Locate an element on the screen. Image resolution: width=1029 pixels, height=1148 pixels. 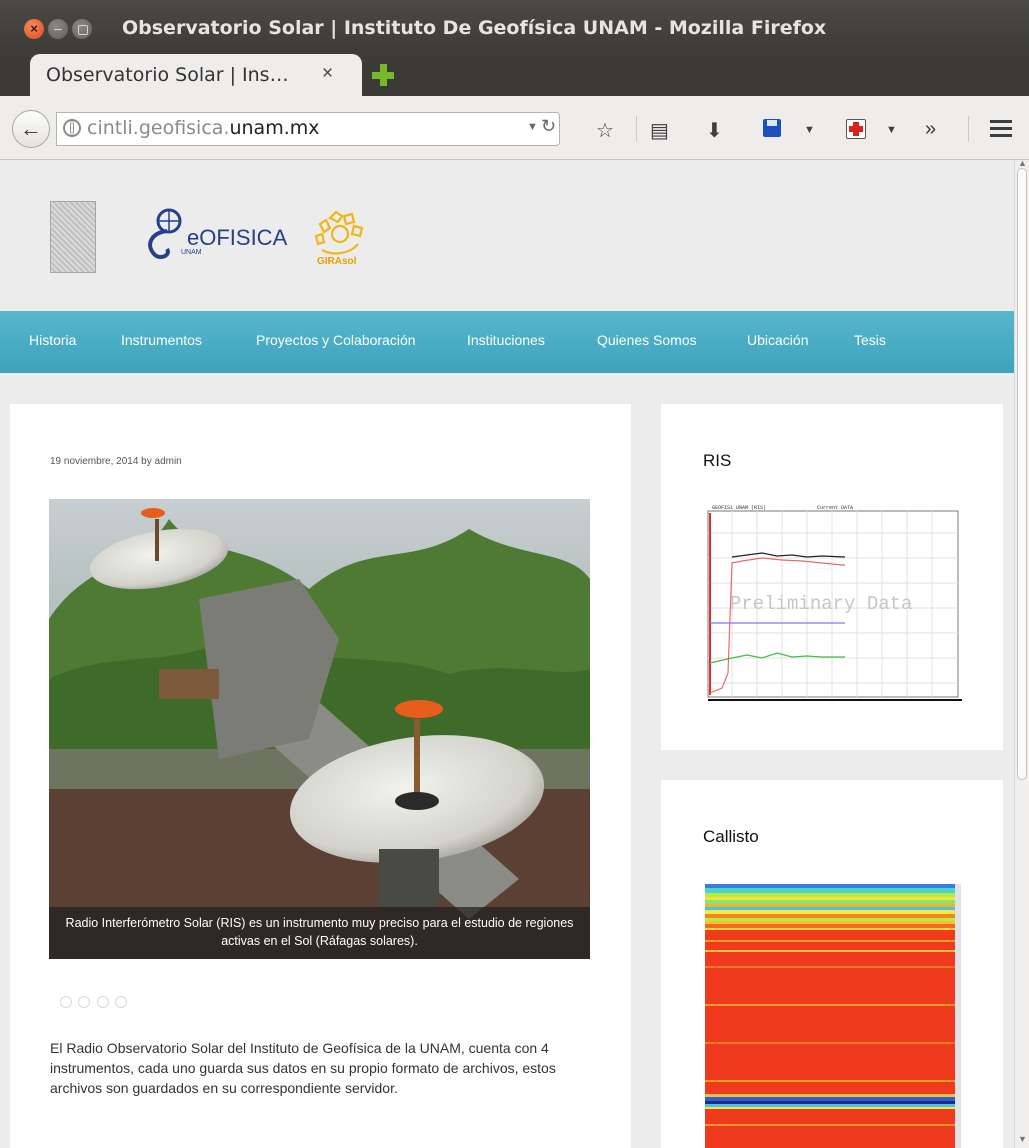
nav-item-quienes-somos: Quienes Somos is located at coordinates (647, 340).